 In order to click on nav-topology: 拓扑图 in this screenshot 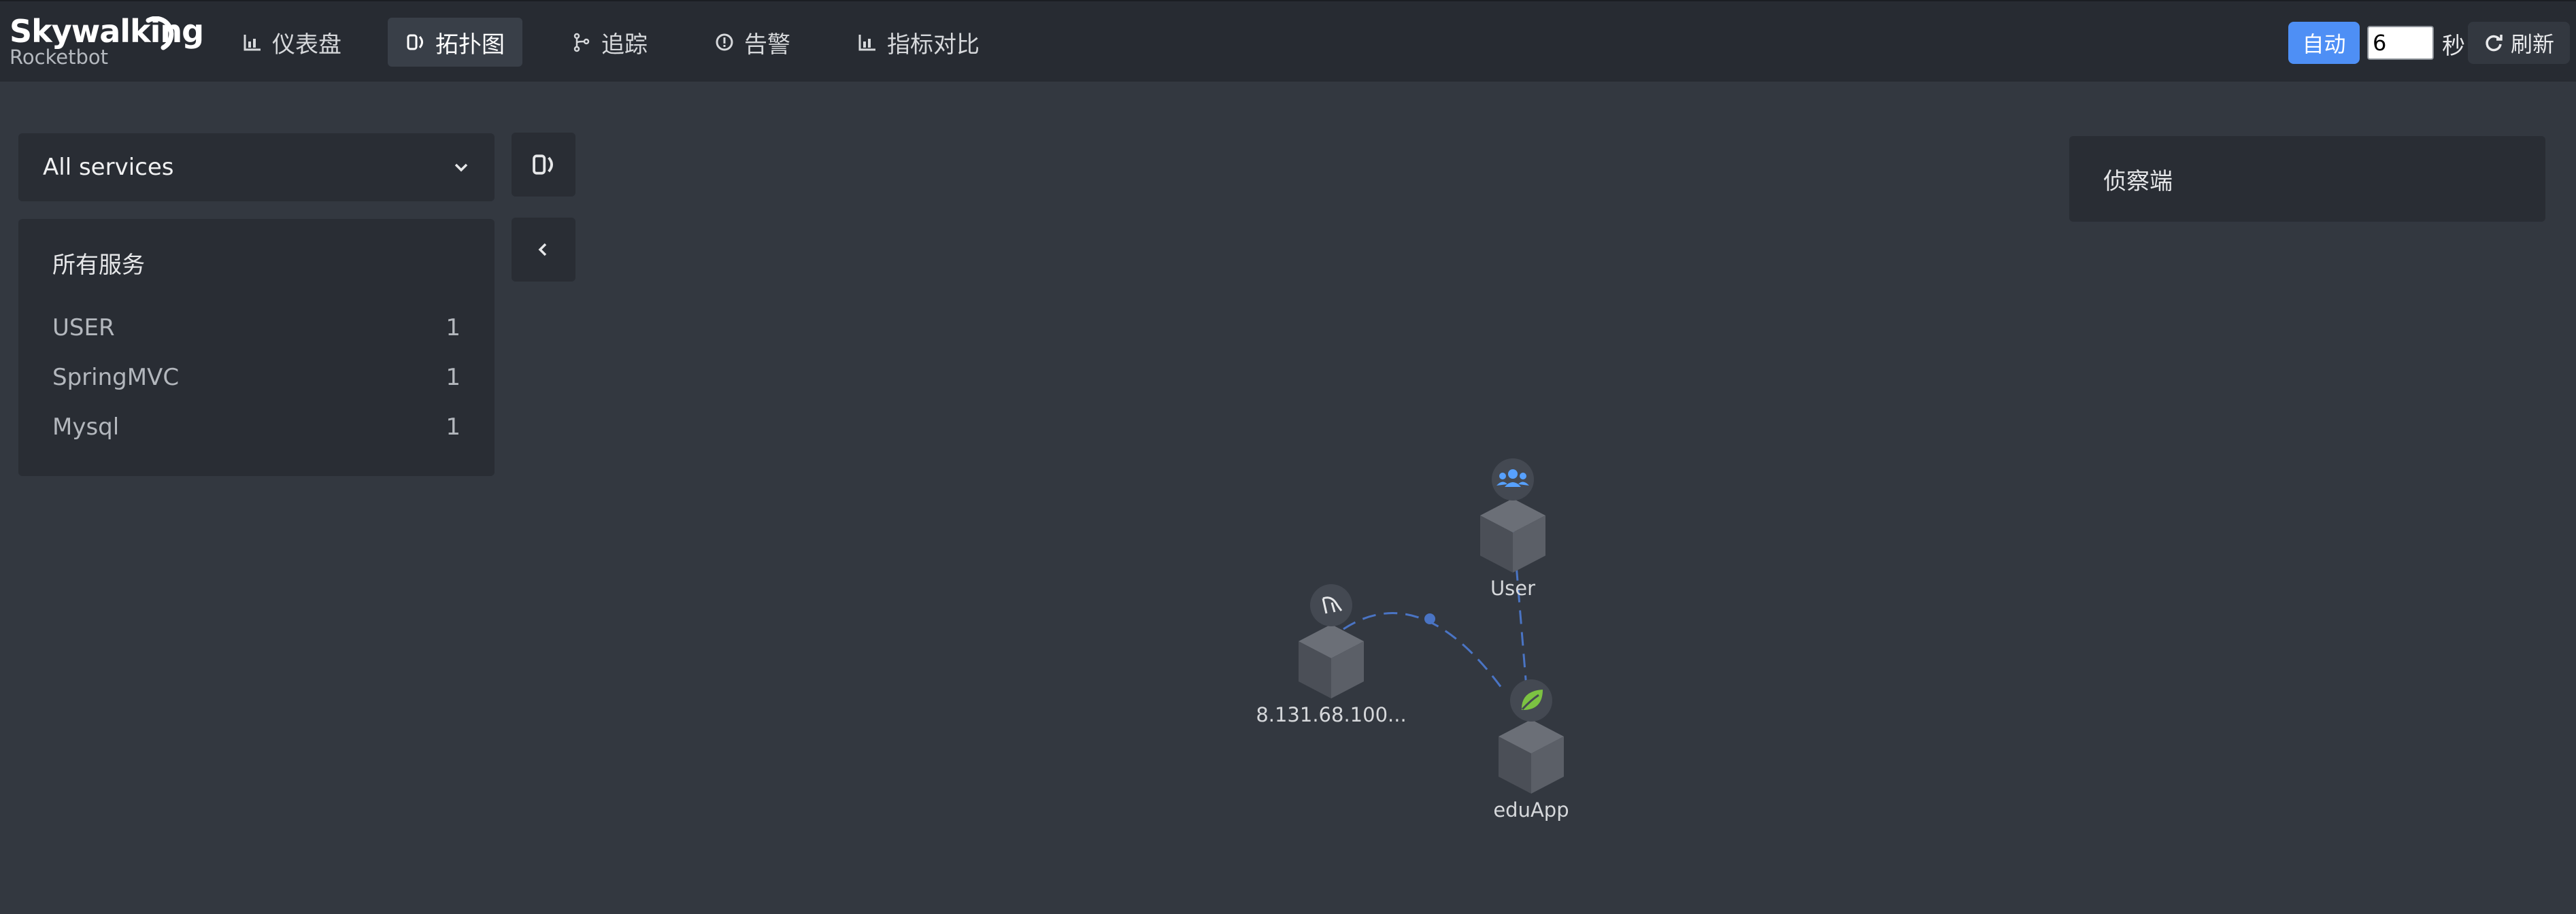, I will do `click(455, 42)`.